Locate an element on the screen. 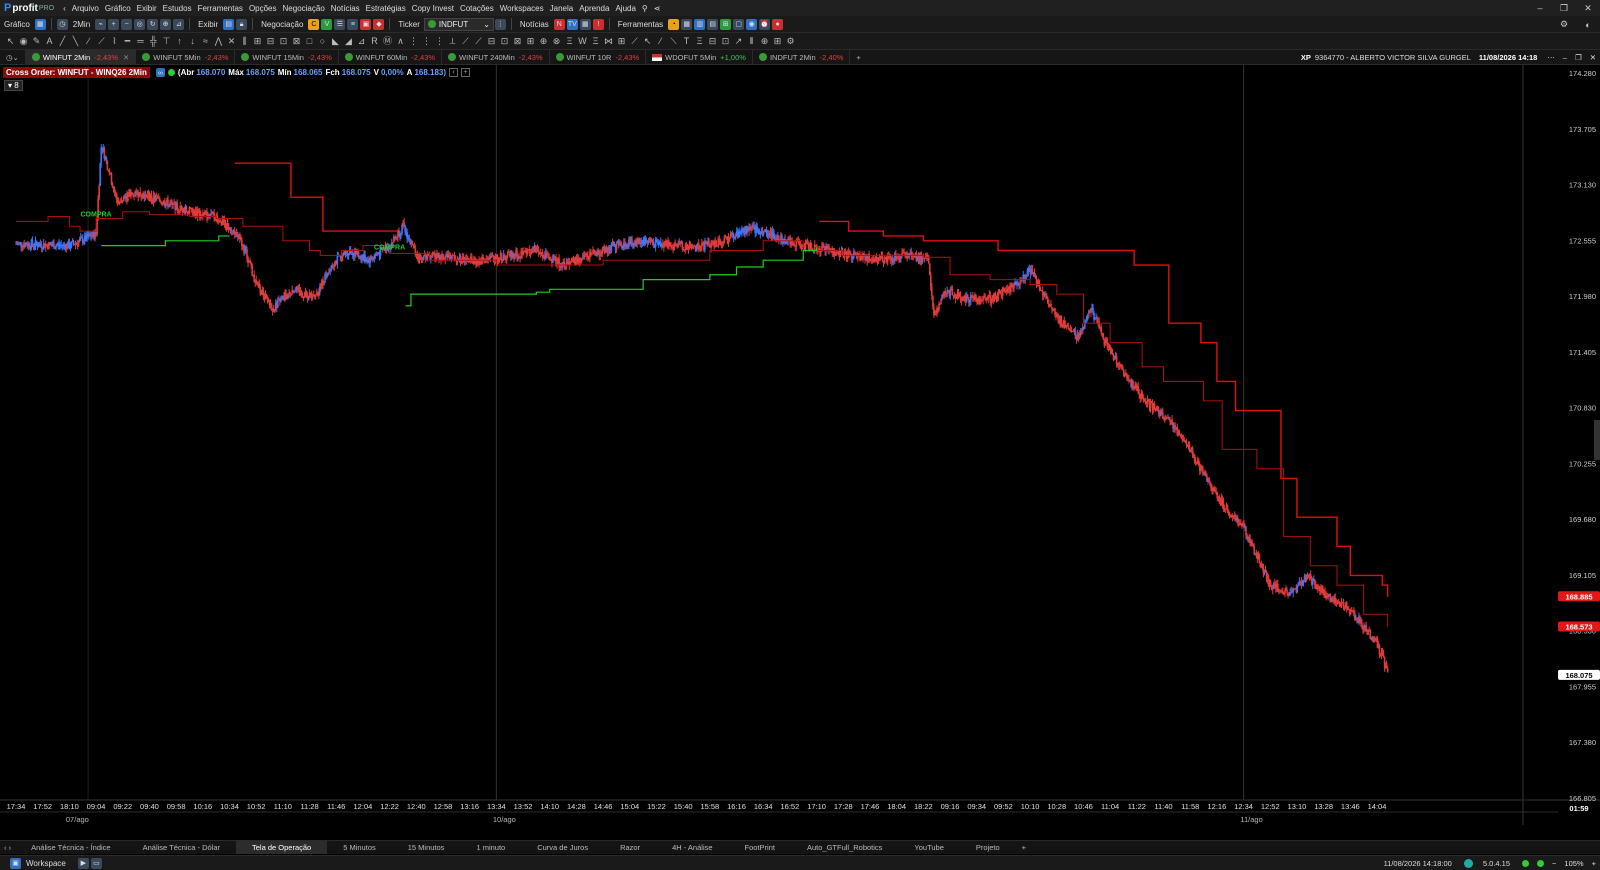  alarm-icon: ⏰ is located at coordinates (765, 24).